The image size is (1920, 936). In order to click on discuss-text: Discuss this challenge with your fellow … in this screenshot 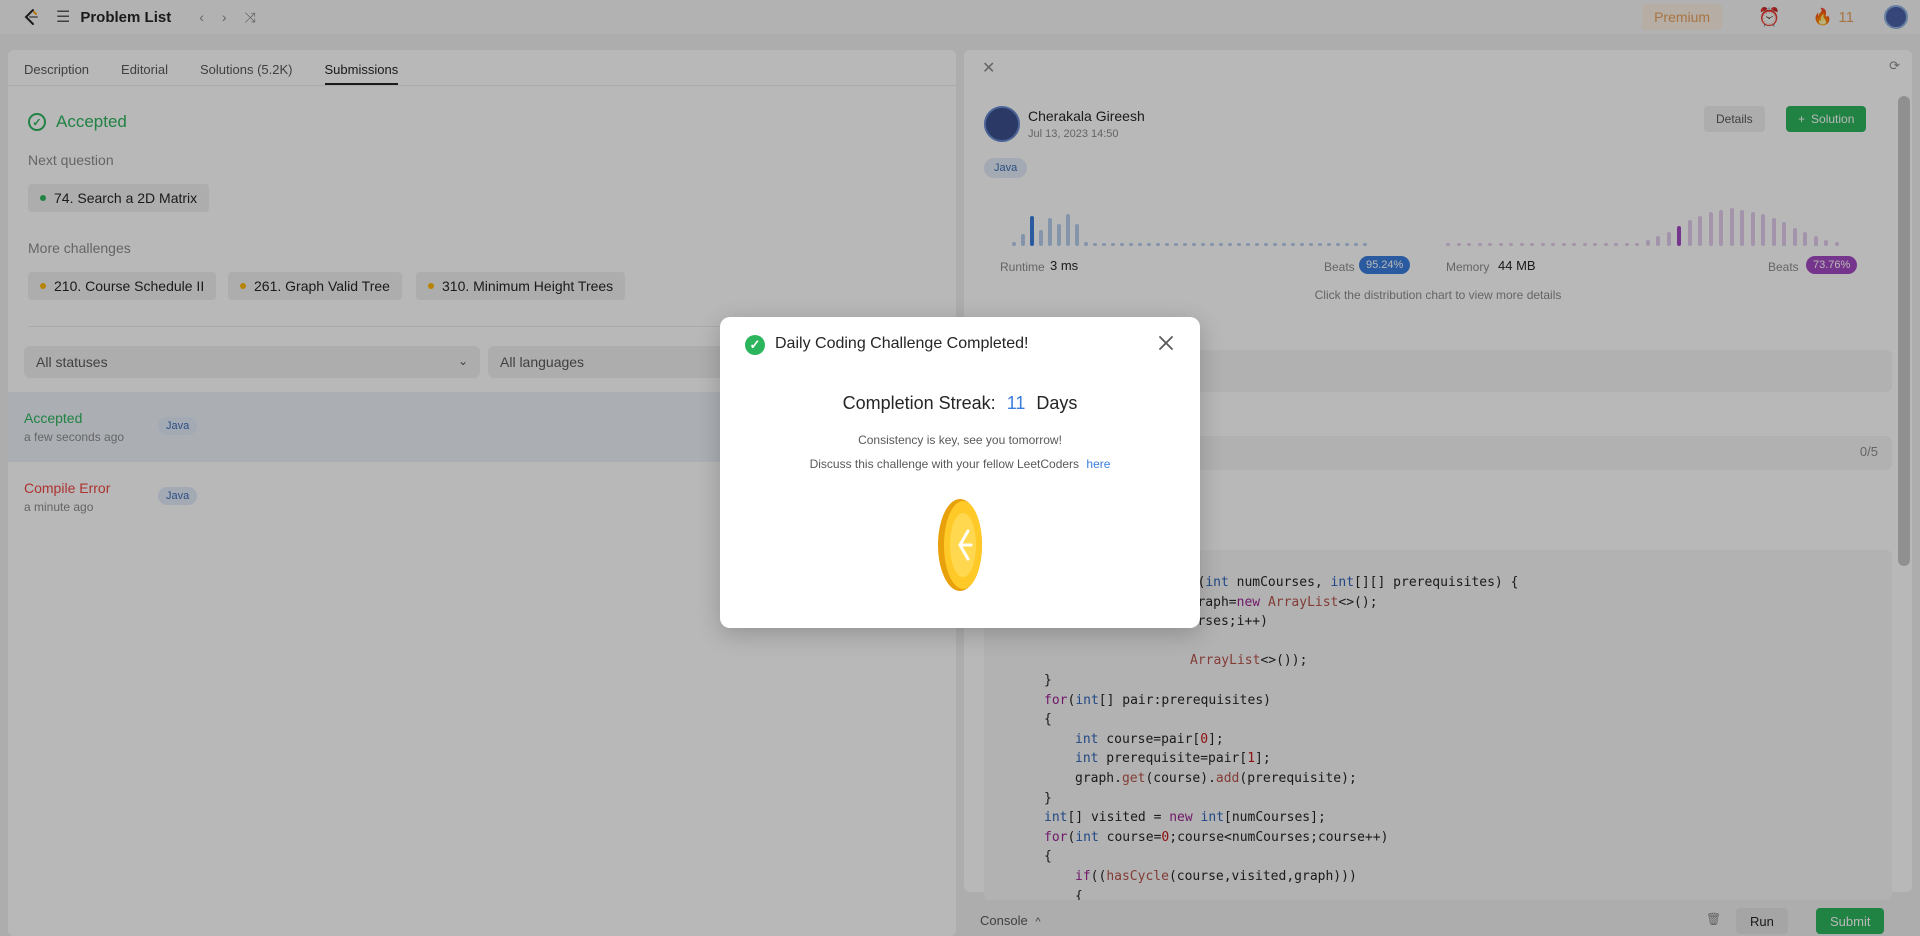, I will do `click(944, 464)`.